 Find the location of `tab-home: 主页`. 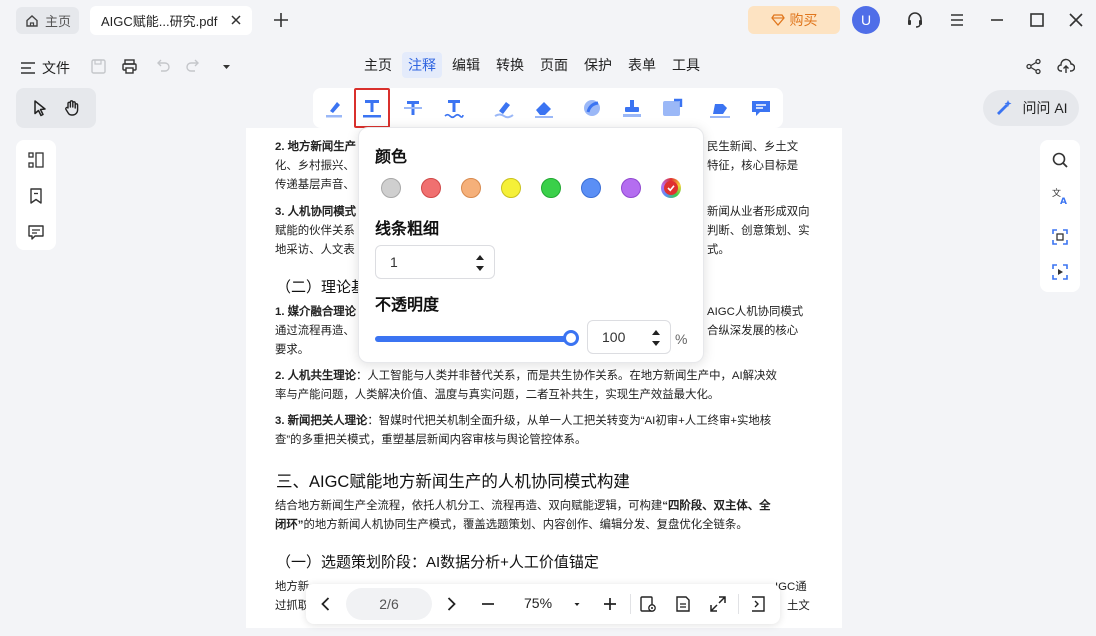

tab-home: 主页 is located at coordinates (378, 65).